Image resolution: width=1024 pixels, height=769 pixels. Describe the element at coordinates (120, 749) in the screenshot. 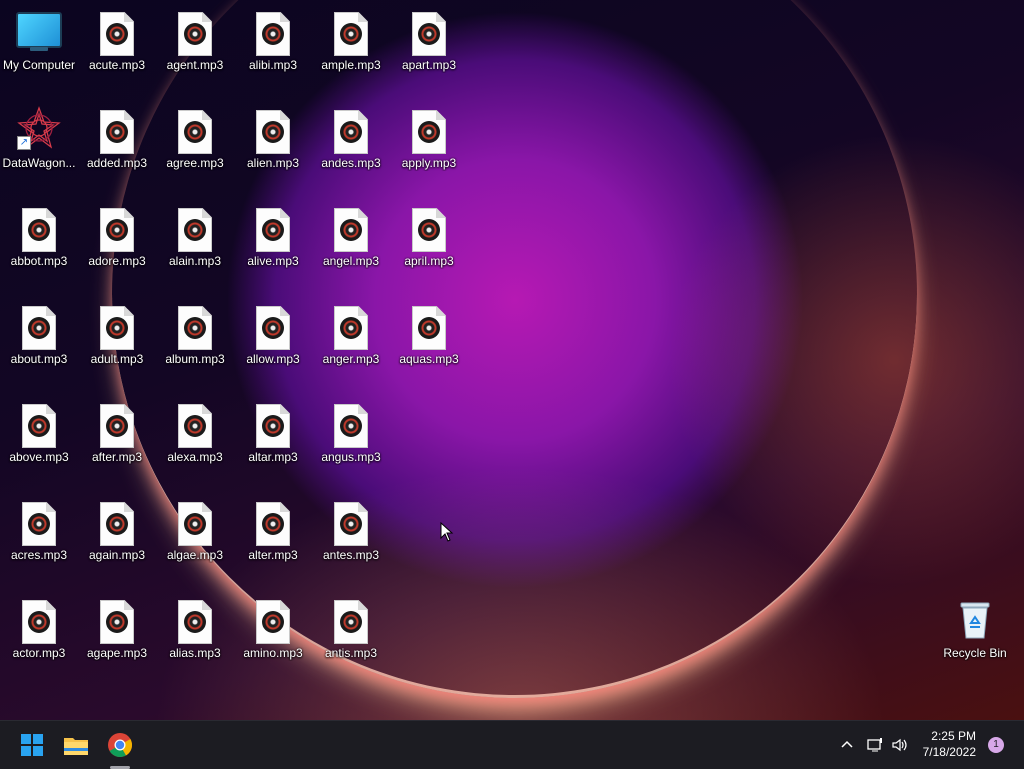

I see `chrome-icon` at that location.